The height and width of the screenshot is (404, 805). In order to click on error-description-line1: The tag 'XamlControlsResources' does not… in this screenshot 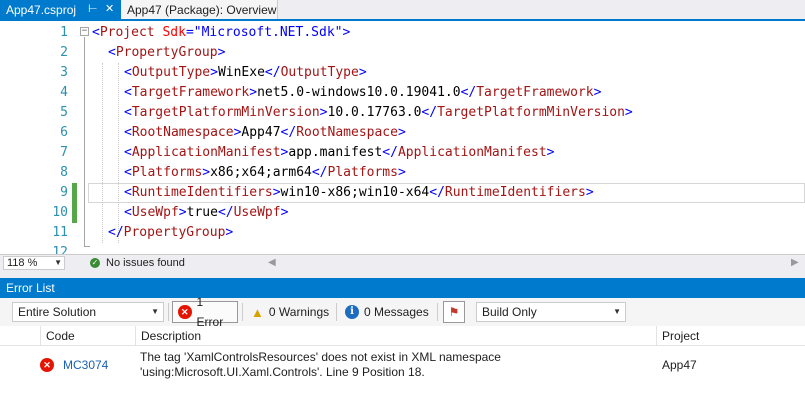, I will do `click(320, 357)`.